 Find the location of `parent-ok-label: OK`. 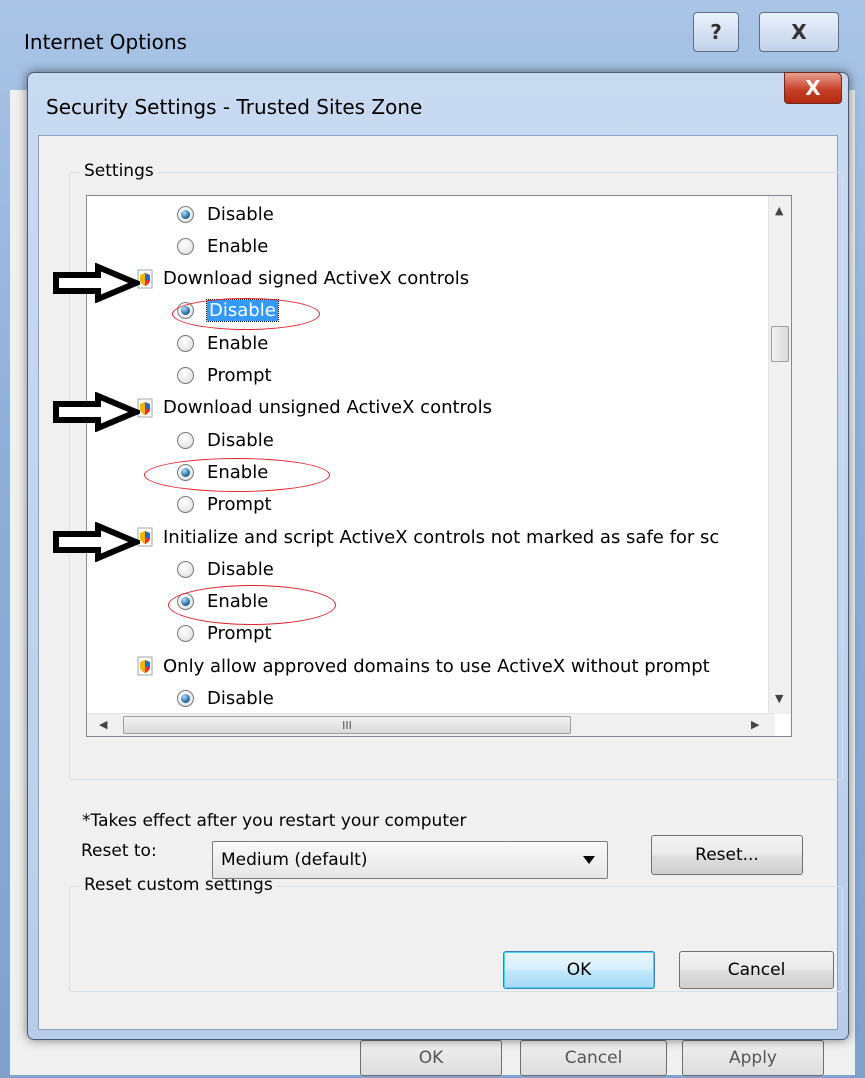

parent-ok-label: OK is located at coordinates (431, 1058).